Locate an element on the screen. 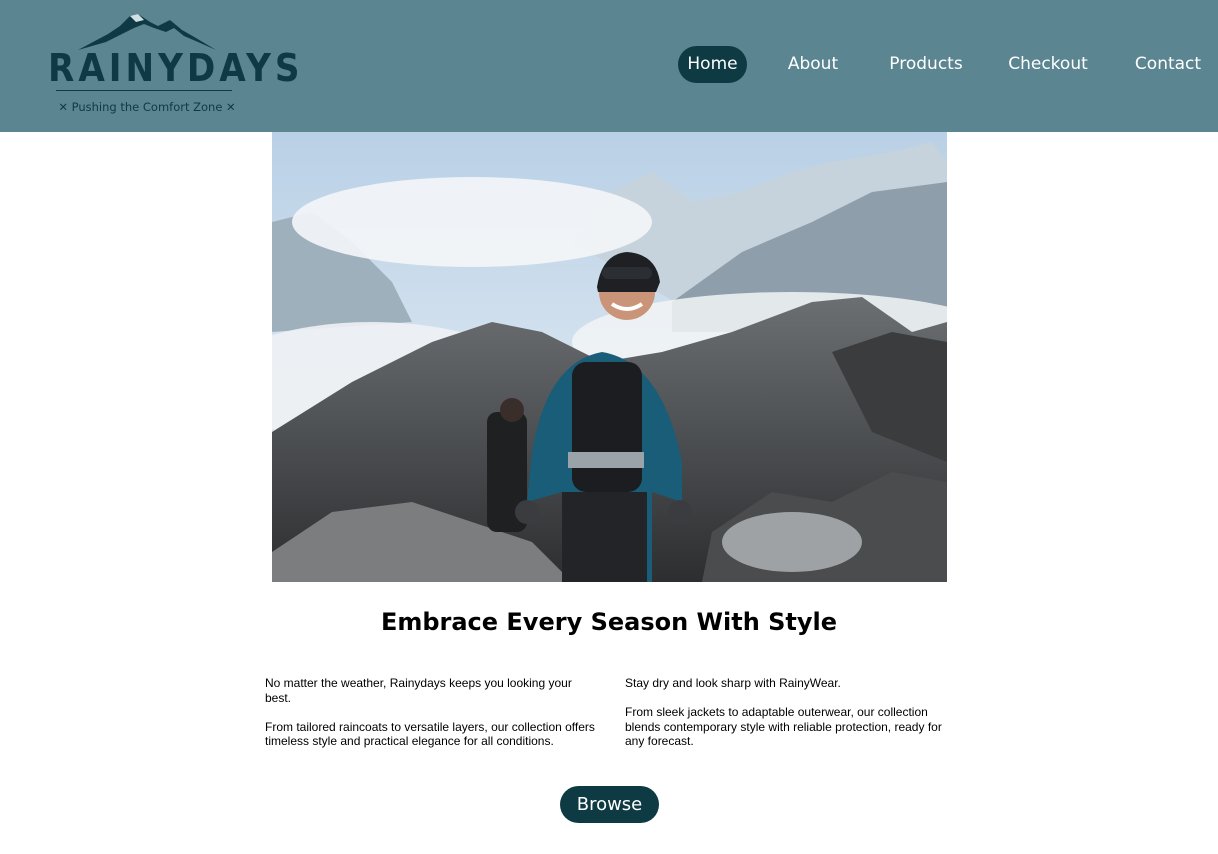 This screenshot has width=1218, height=854. brand-wordmark: RAINYDAYS is located at coordinates (176, 68).